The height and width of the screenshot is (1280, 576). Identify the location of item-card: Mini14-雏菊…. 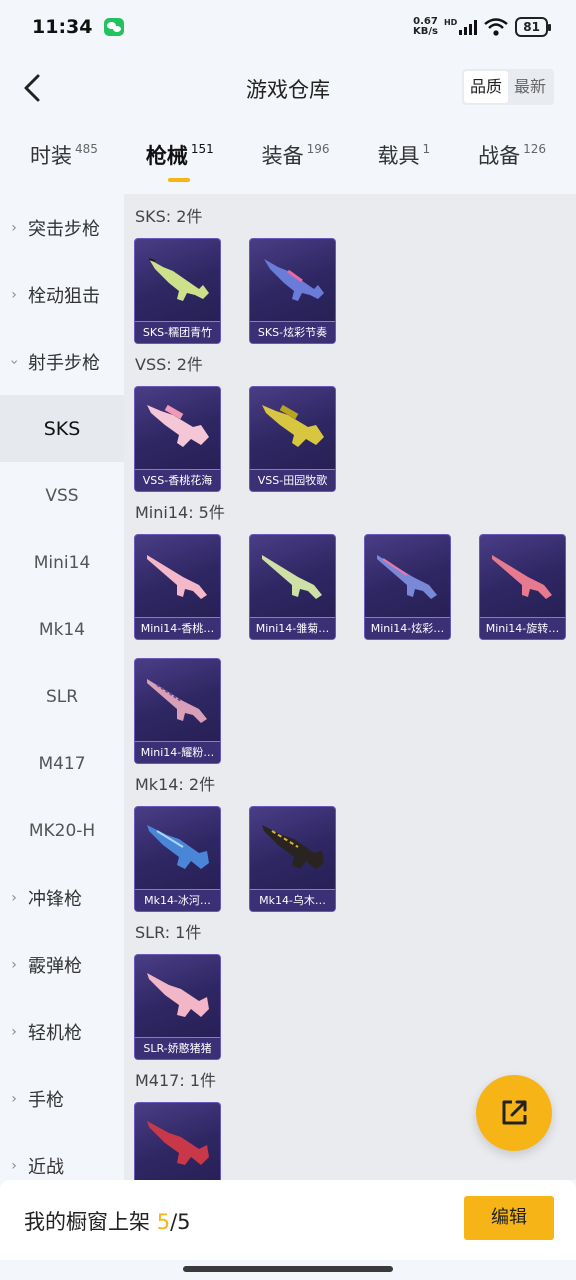
(292, 587).